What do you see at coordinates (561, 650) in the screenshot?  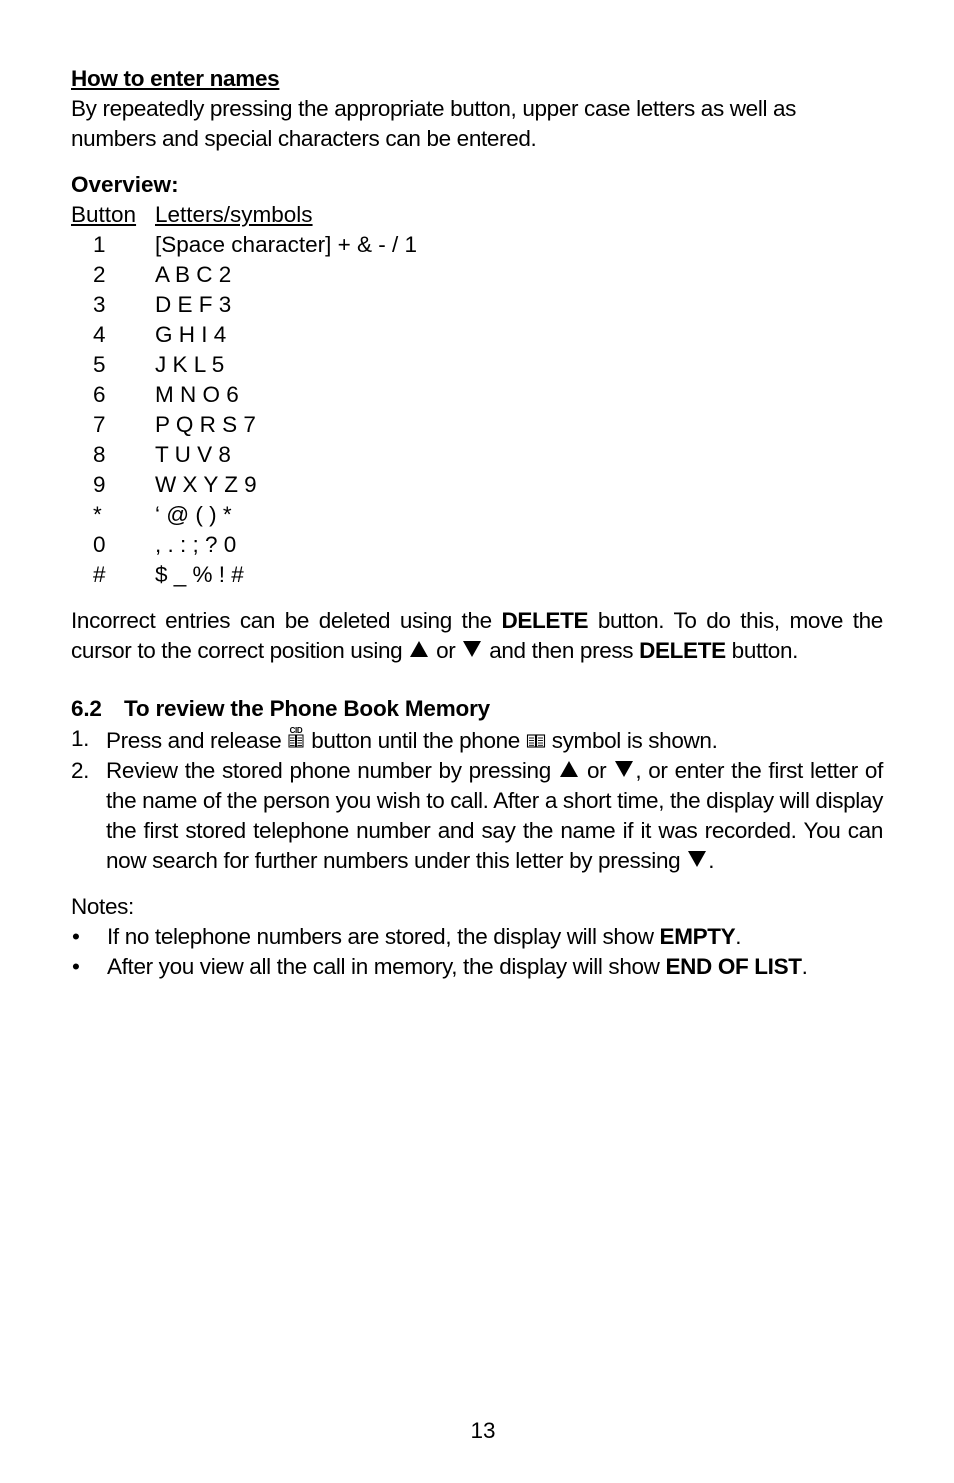 I see `text-run: and then press` at bounding box center [561, 650].